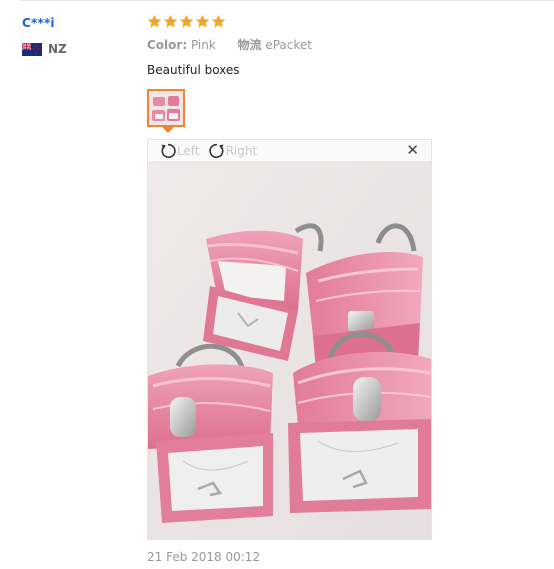 The width and height of the screenshot is (554, 569). I want to click on rotate-right-icon, so click(216, 150).